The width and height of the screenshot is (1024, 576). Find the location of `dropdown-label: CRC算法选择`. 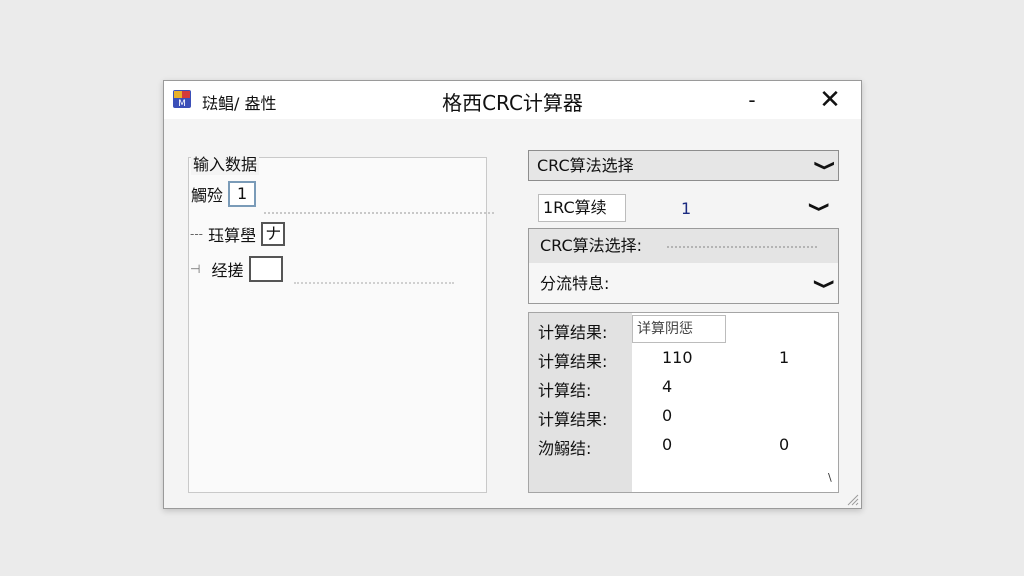

dropdown-label: CRC算法选择 is located at coordinates (585, 165).